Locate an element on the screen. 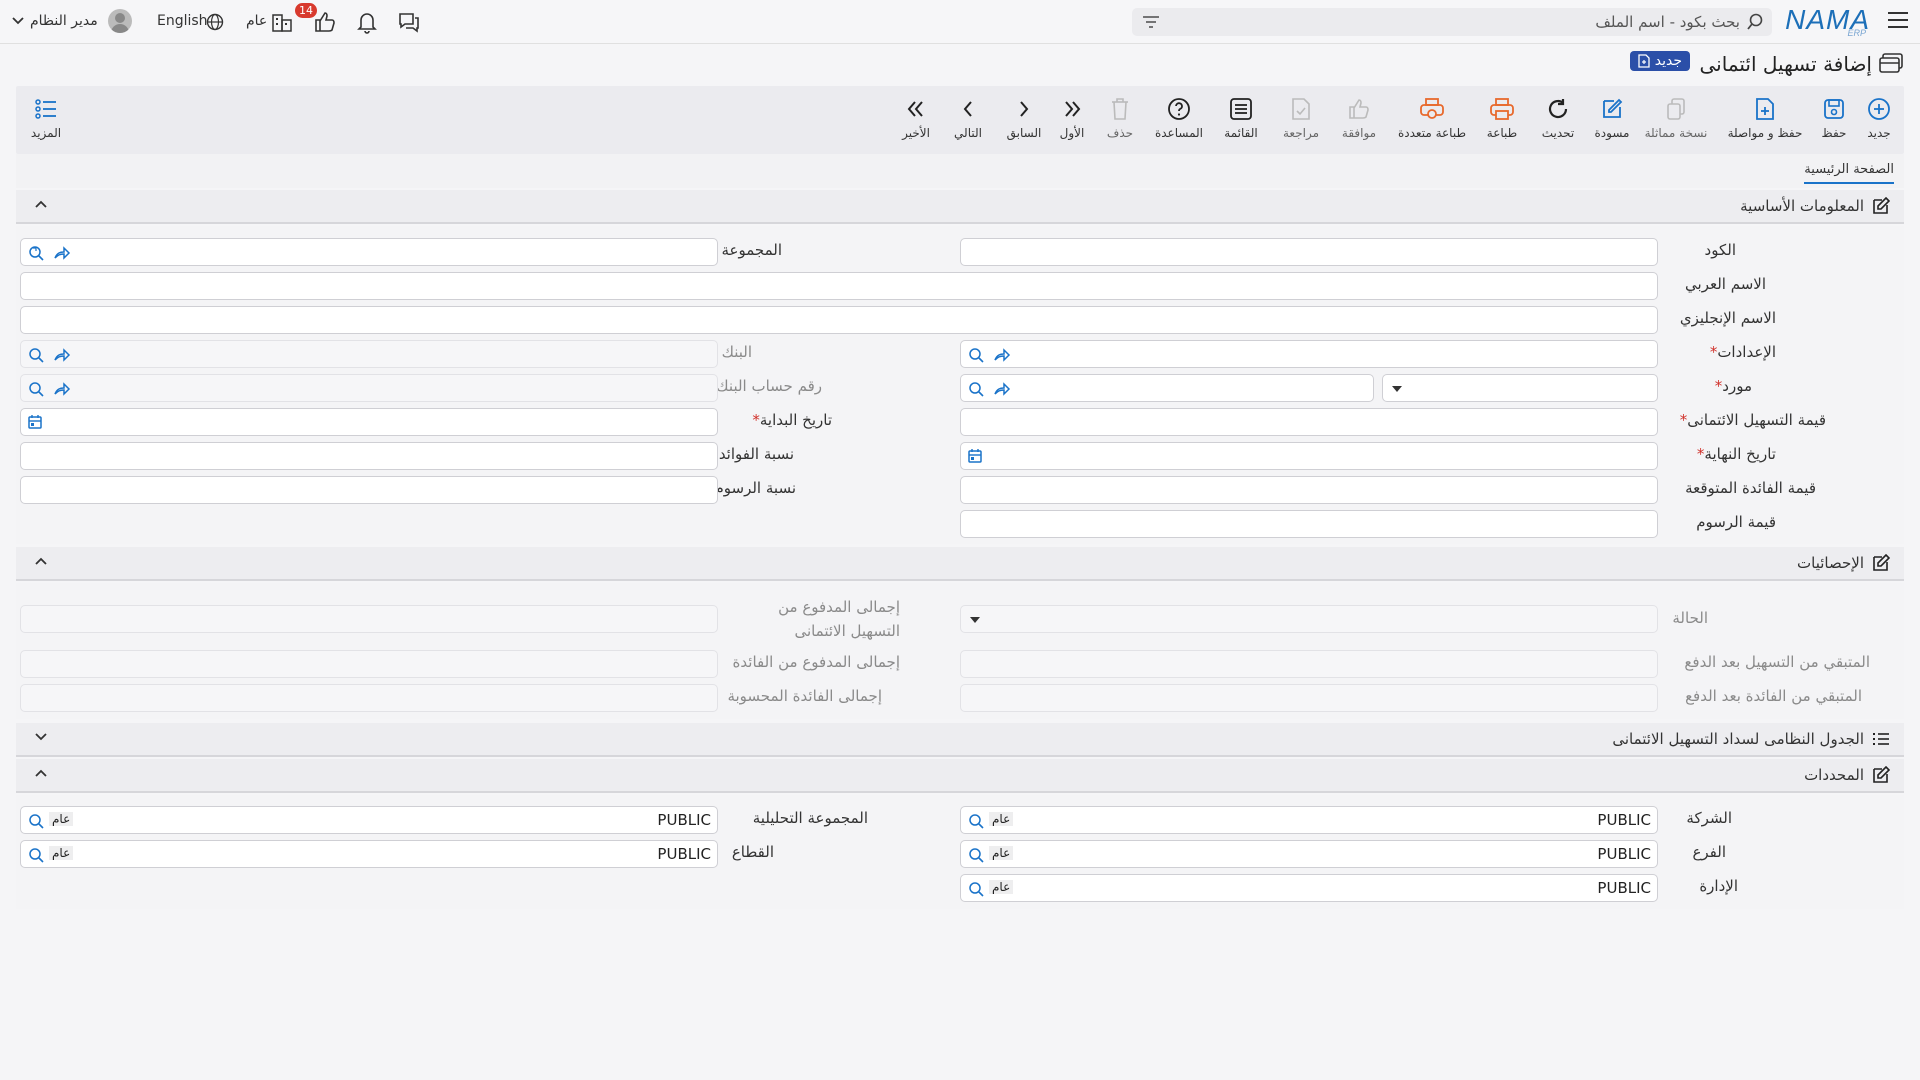 The image size is (1920, 1080). last-button: الأخير is located at coordinates (916, 122).